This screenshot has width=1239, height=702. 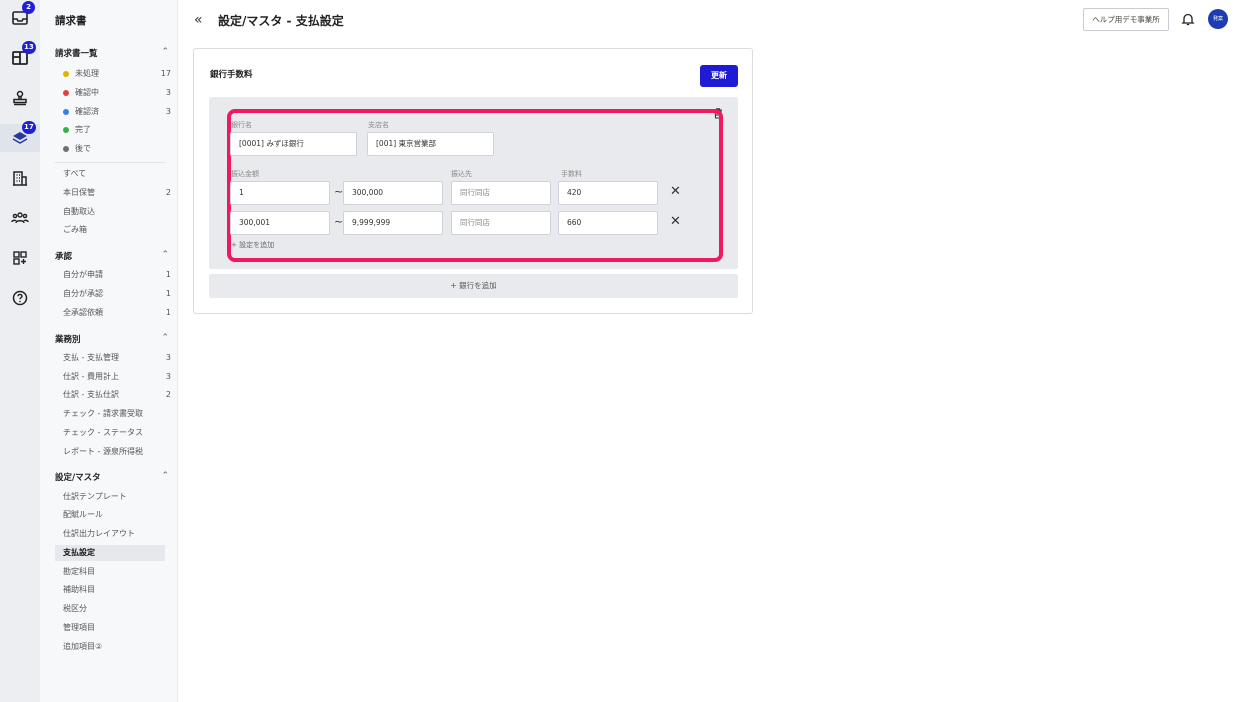 What do you see at coordinates (20, 56) in the screenshot?
I see `layout-nav: 13` at bounding box center [20, 56].